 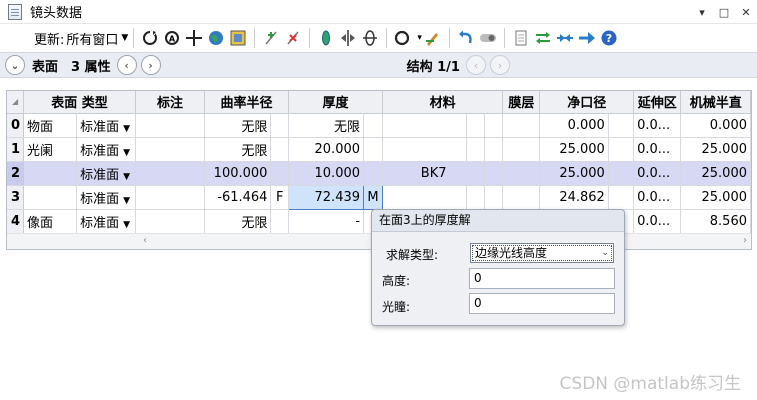 I want to click on radius-cell: -61.464, so click(x=238, y=197).